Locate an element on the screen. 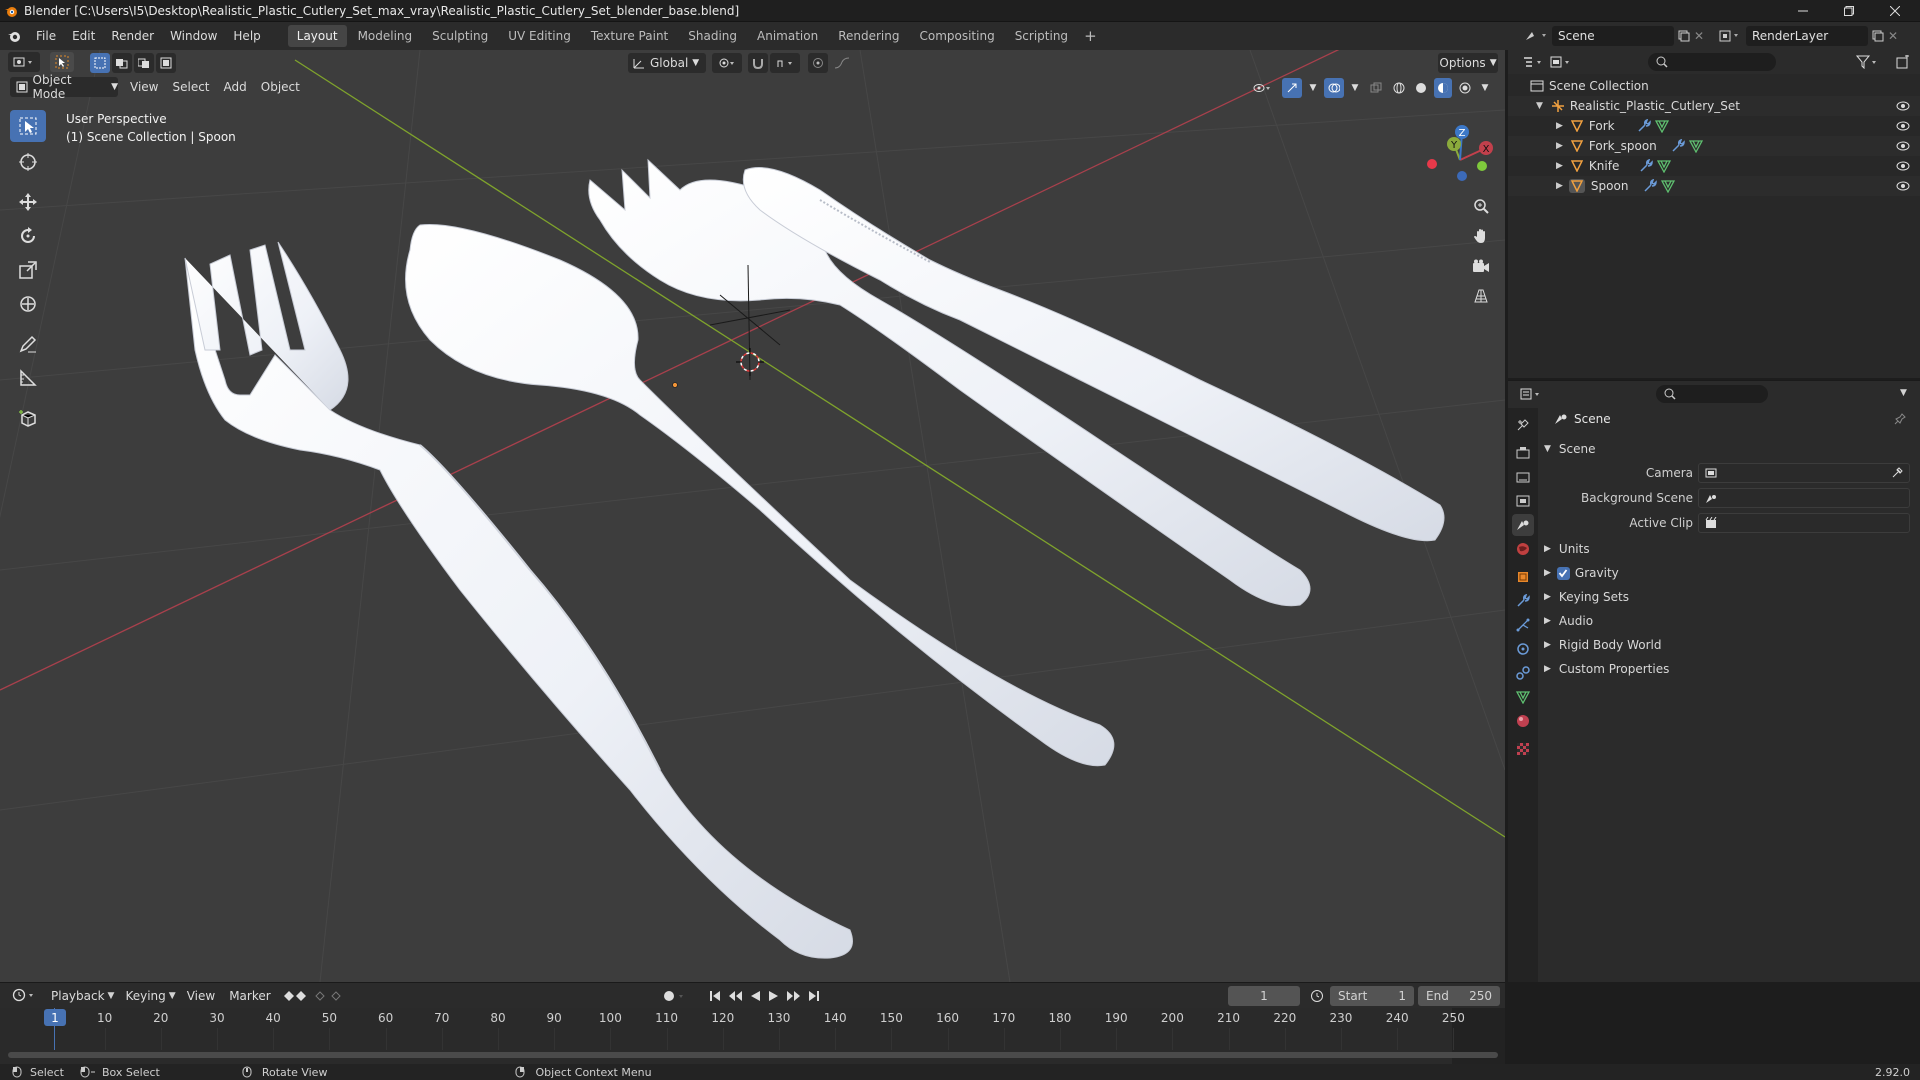  audio-section: ▶ Audio is located at coordinates (1729, 621).